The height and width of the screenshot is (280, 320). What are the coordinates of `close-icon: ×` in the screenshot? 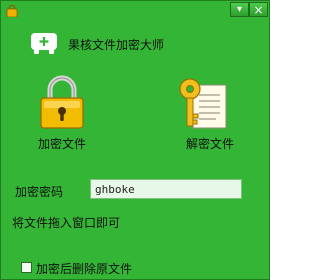 It's located at (258, 9).